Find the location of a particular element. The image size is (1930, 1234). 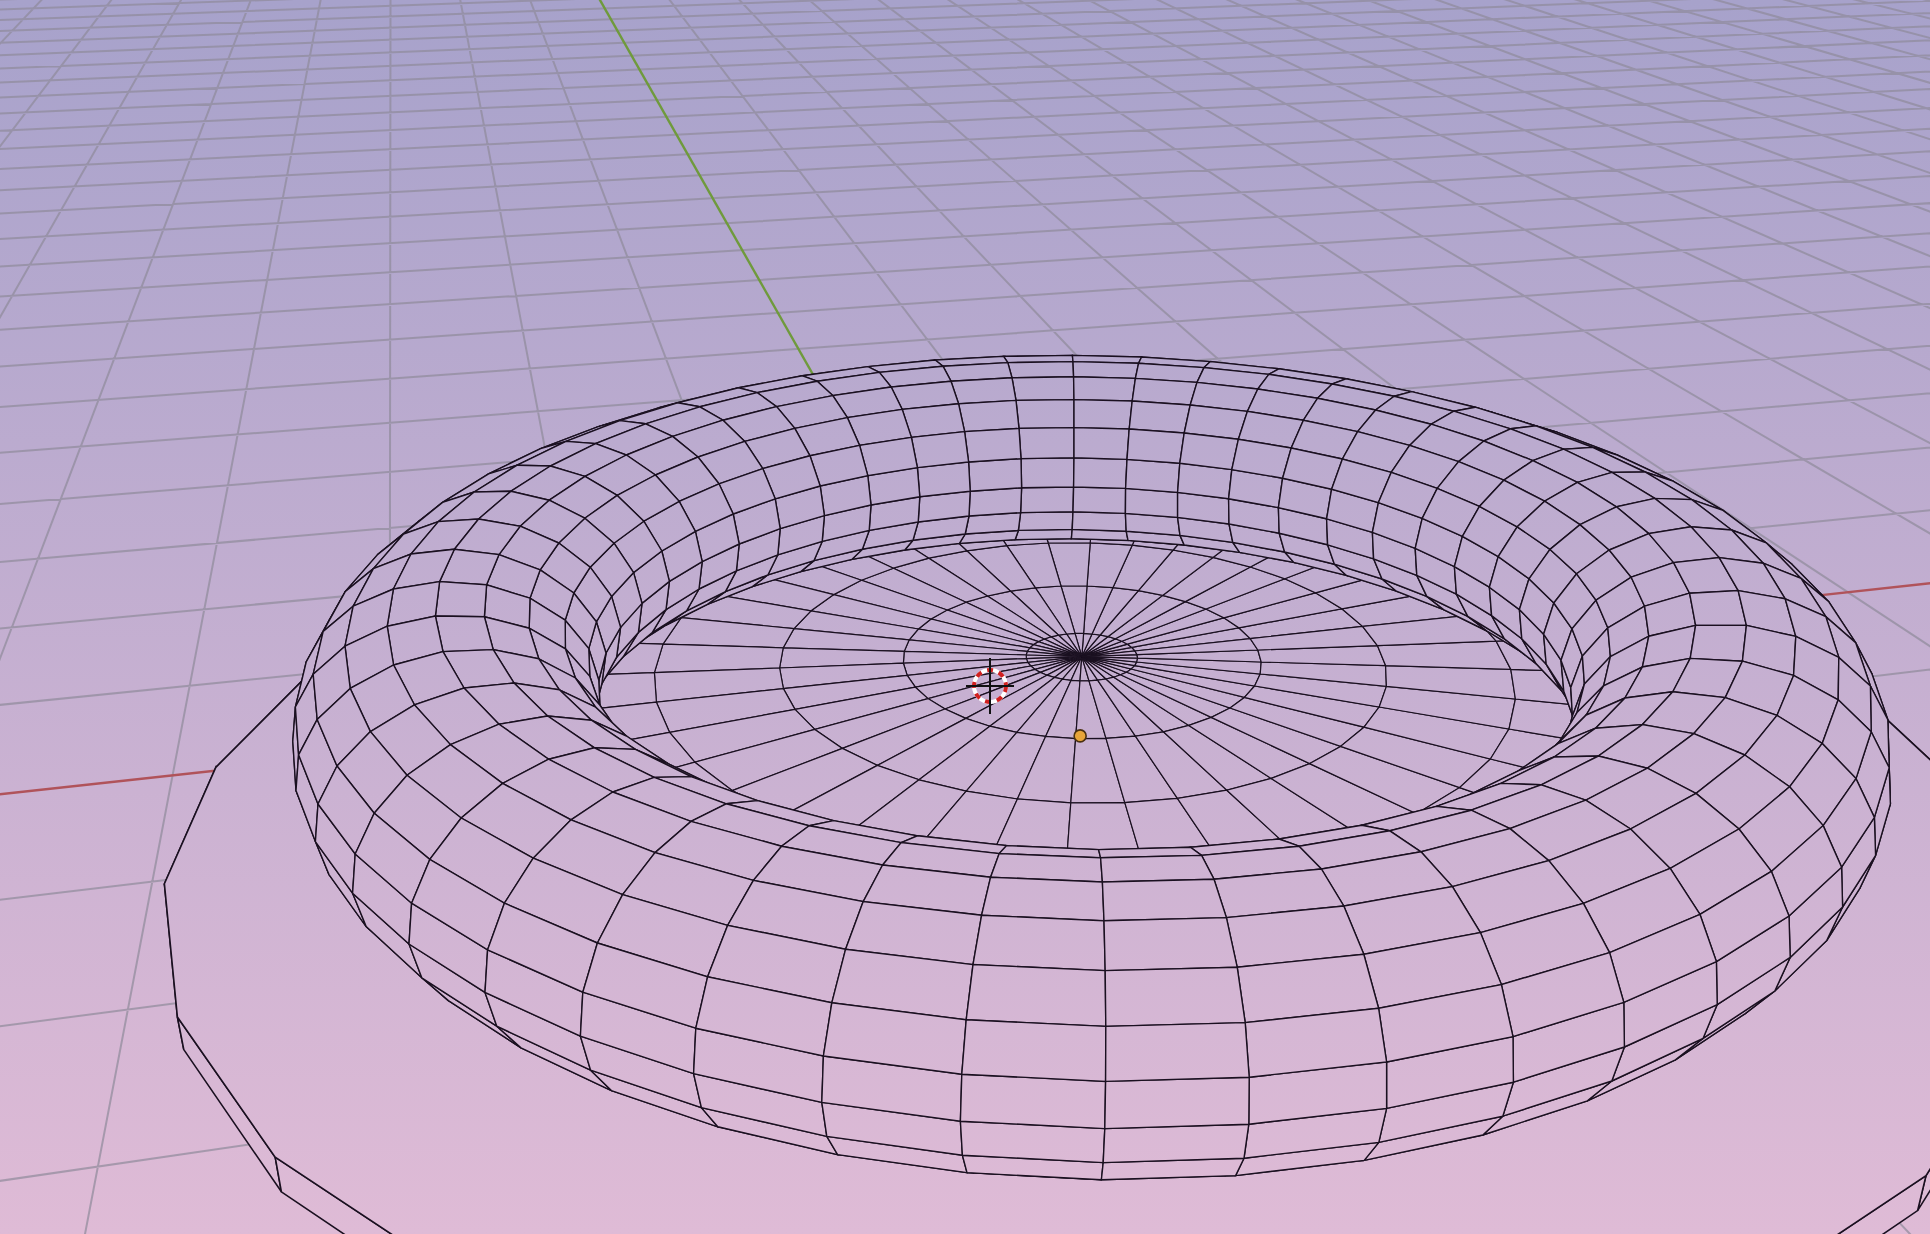

3d-cursor-icon is located at coordinates (990, 686).